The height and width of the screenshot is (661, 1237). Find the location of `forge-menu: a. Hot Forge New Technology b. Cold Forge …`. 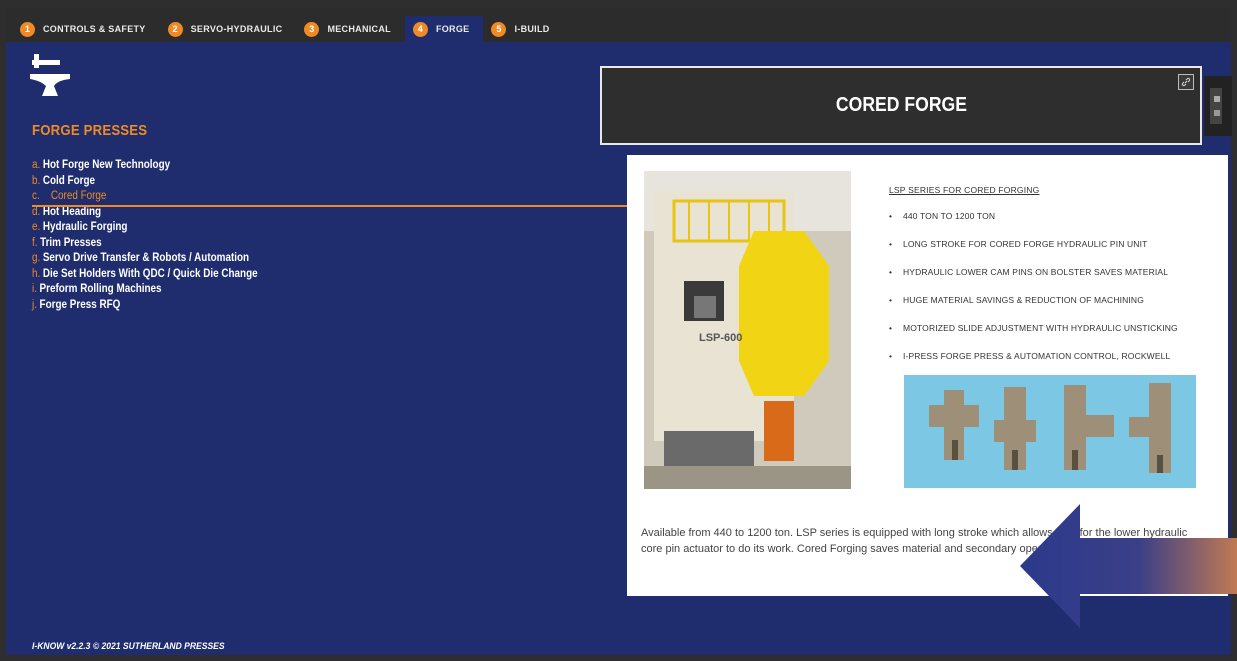

forge-menu: a. Hot Forge New Technology b. Cold Forge … is located at coordinates (163, 235).